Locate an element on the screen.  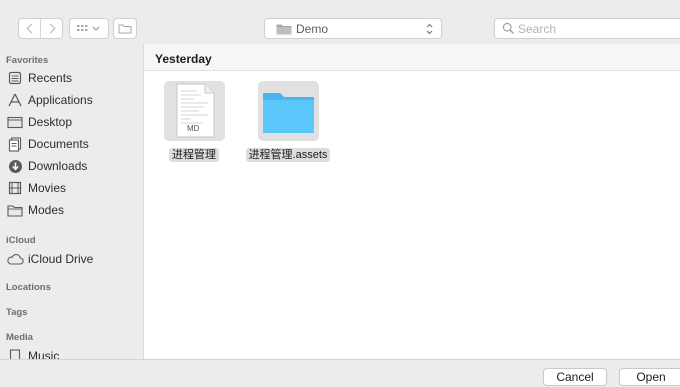
sidebar-item-music: Music is located at coordinates (32, 352).